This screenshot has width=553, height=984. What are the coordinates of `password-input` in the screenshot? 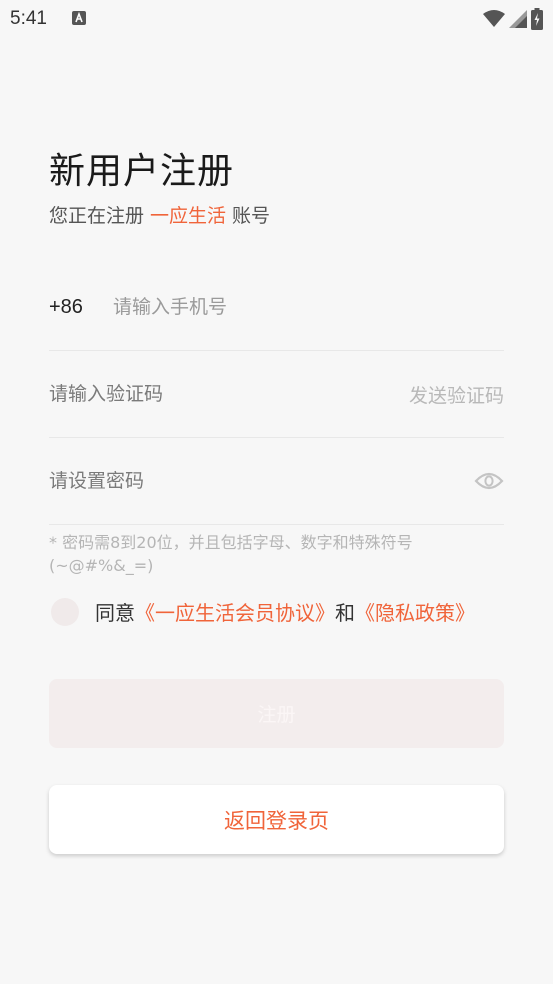 It's located at (261, 481).